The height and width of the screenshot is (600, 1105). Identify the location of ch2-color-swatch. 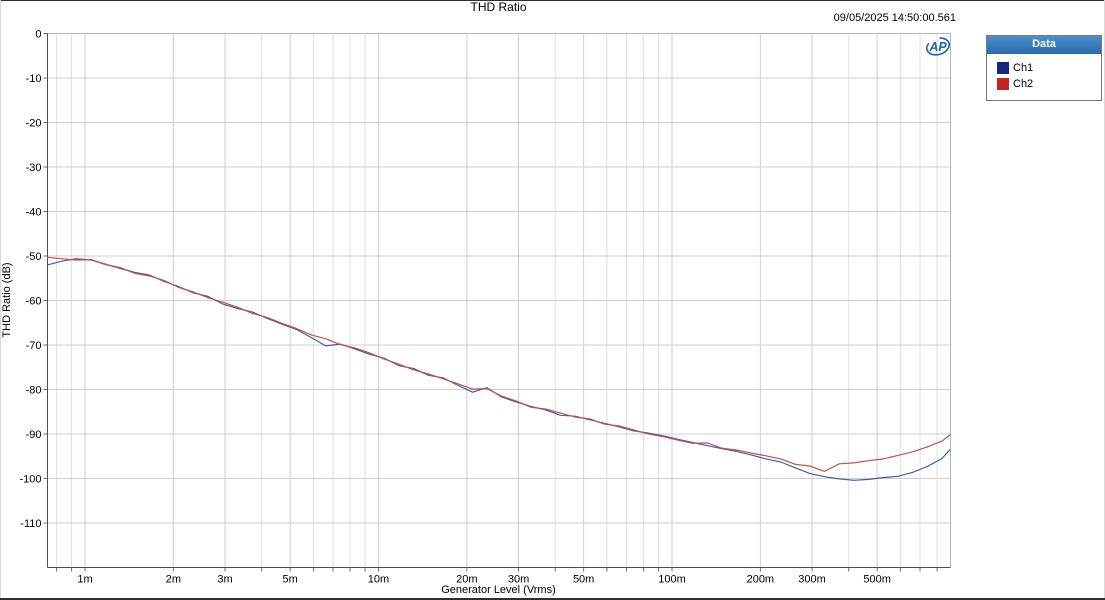
(1003, 84).